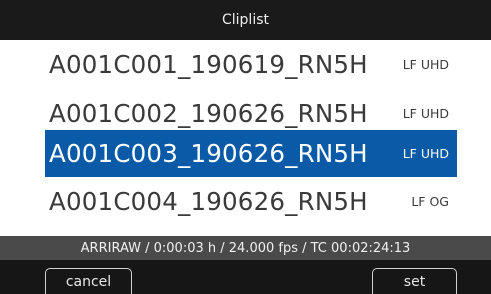  I want to click on bottom-bar: cancel set, so click(245, 277).